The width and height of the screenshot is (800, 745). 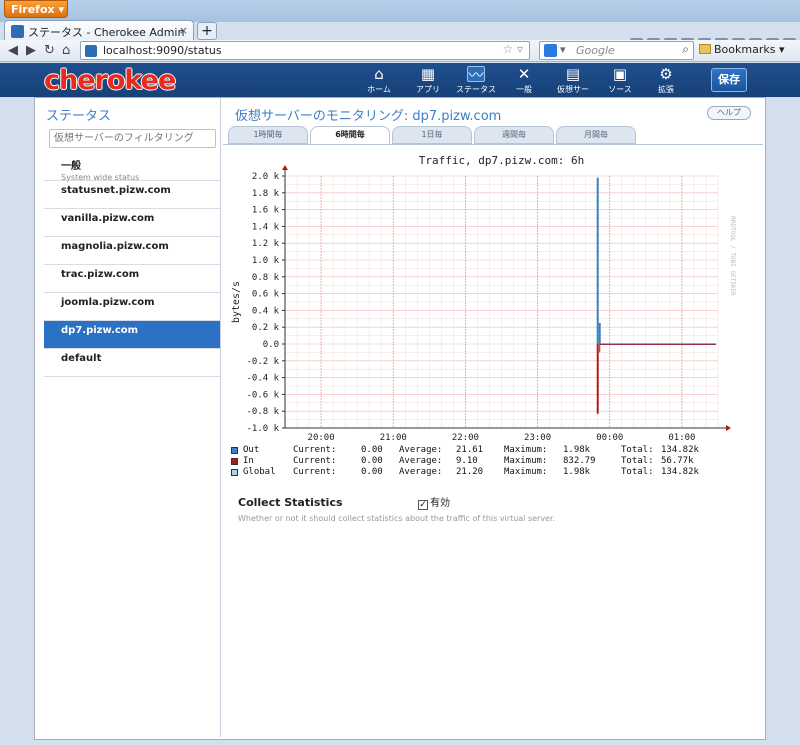 I want to click on tab-1d: 1日毎, so click(x=432, y=135).